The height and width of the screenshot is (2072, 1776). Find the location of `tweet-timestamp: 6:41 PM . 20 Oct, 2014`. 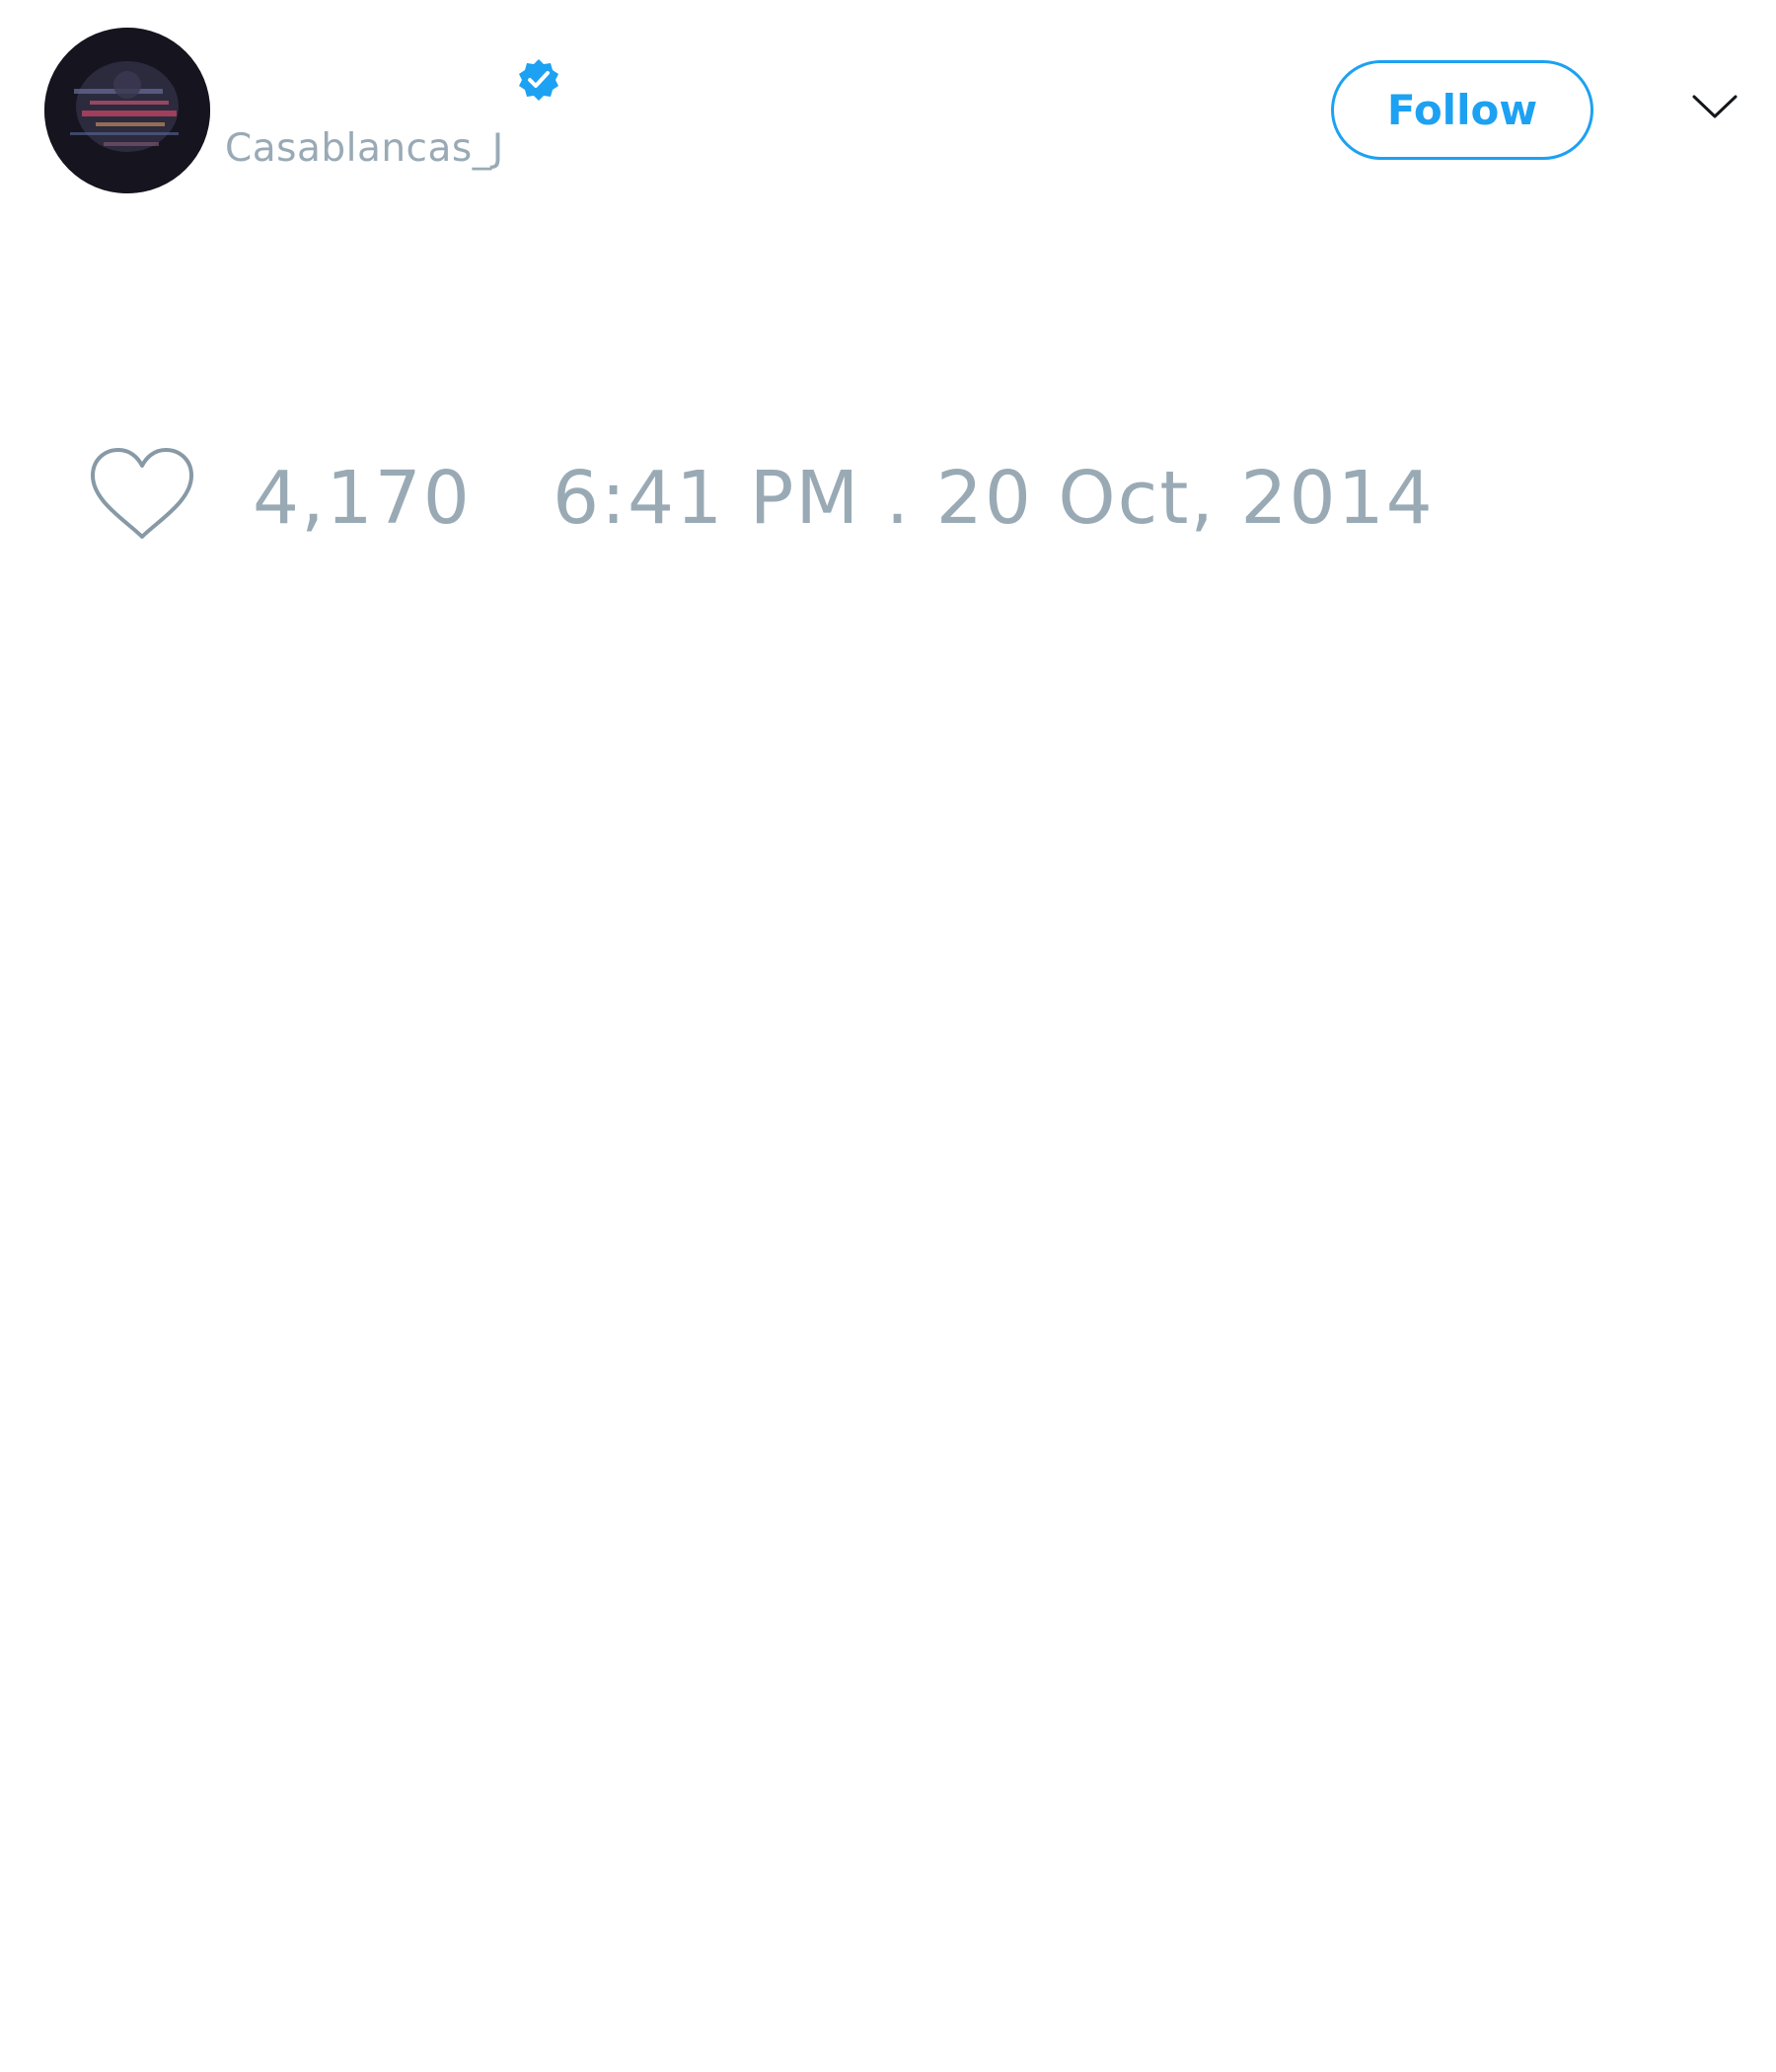

tweet-timestamp: 6:41 PM . 20 Oct, 2014 is located at coordinates (994, 499).